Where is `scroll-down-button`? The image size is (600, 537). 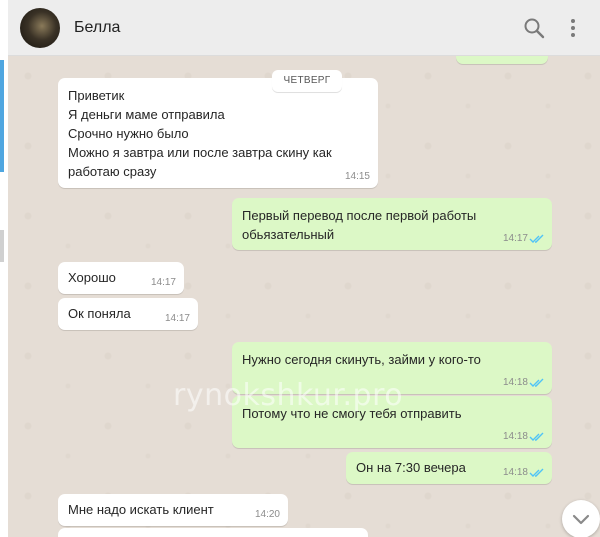 scroll-down-button is located at coordinates (581, 518).